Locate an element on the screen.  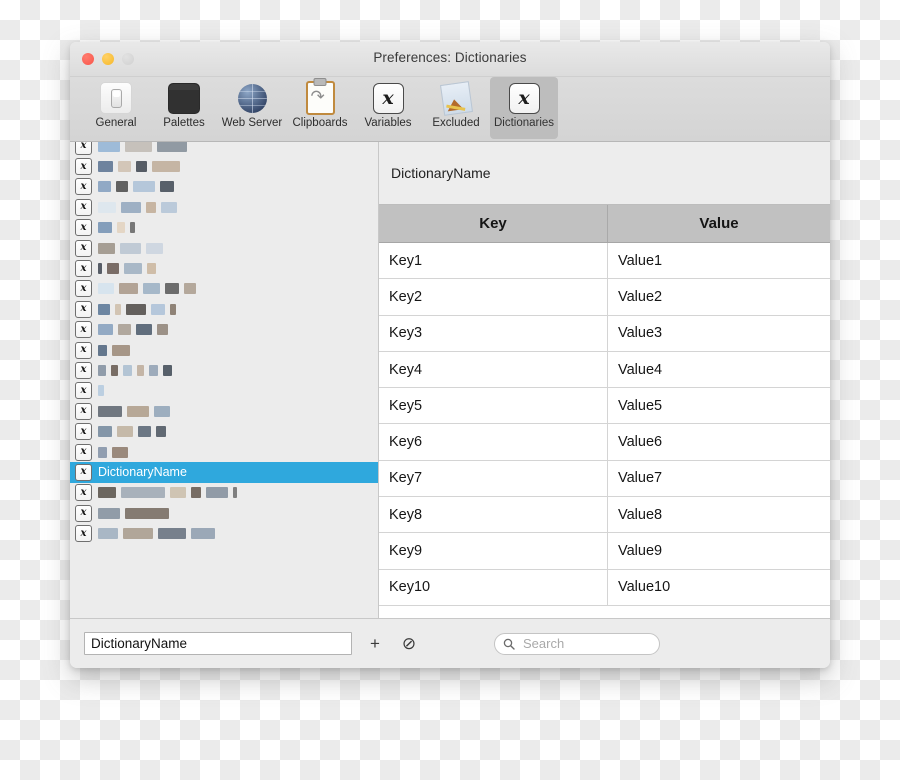
cell-value: Value10 is located at coordinates (719, 587).